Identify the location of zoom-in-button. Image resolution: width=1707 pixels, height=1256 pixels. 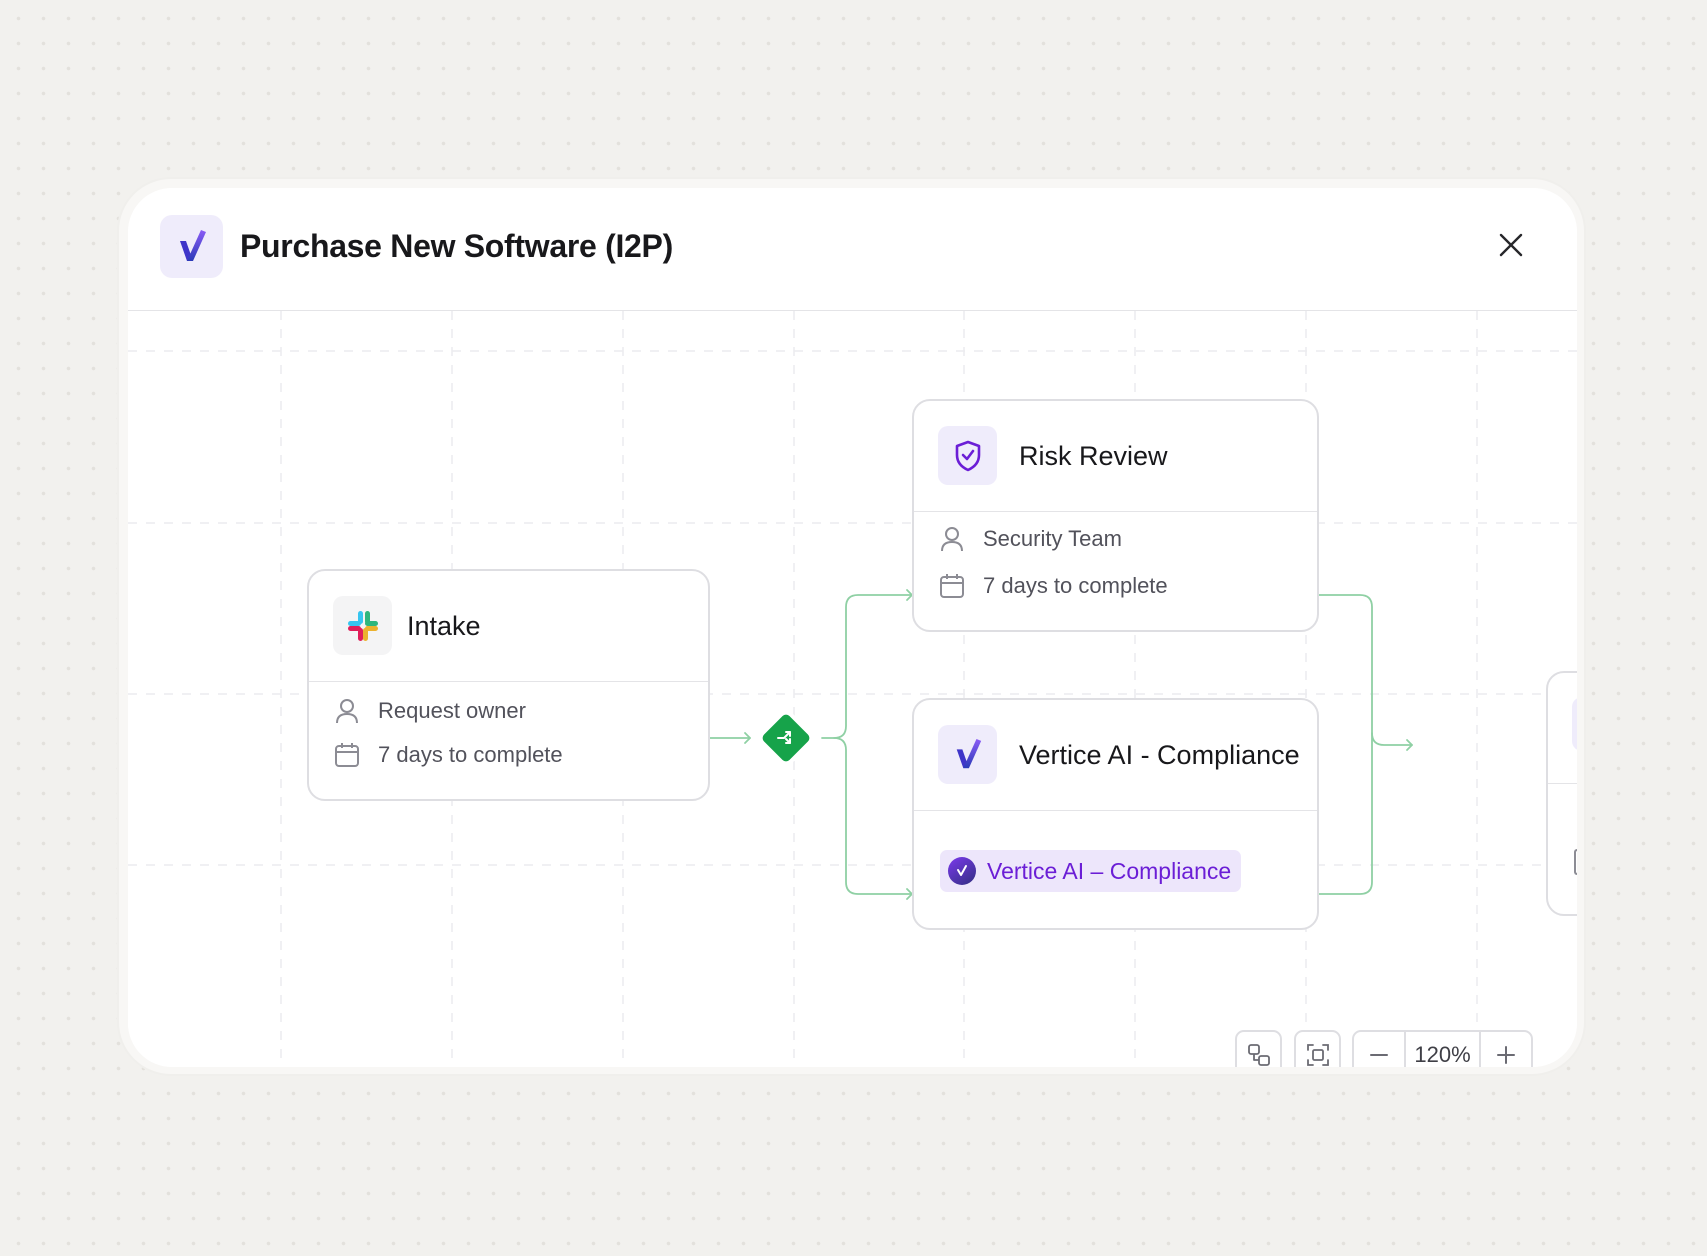
(1506, 1049).